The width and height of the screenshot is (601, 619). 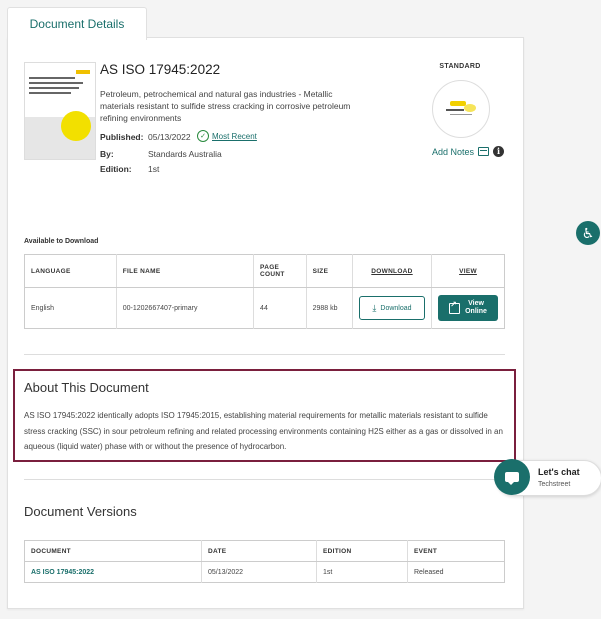 I want to click on publisher-value: Standards Australia, so click(x=185, y=154).